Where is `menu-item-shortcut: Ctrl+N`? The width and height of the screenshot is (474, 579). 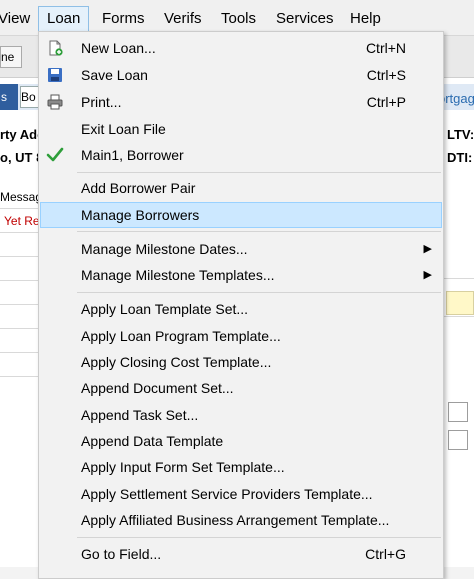
menu-item-shortcut: Ctrl+N is located at coordinates (385, 48).